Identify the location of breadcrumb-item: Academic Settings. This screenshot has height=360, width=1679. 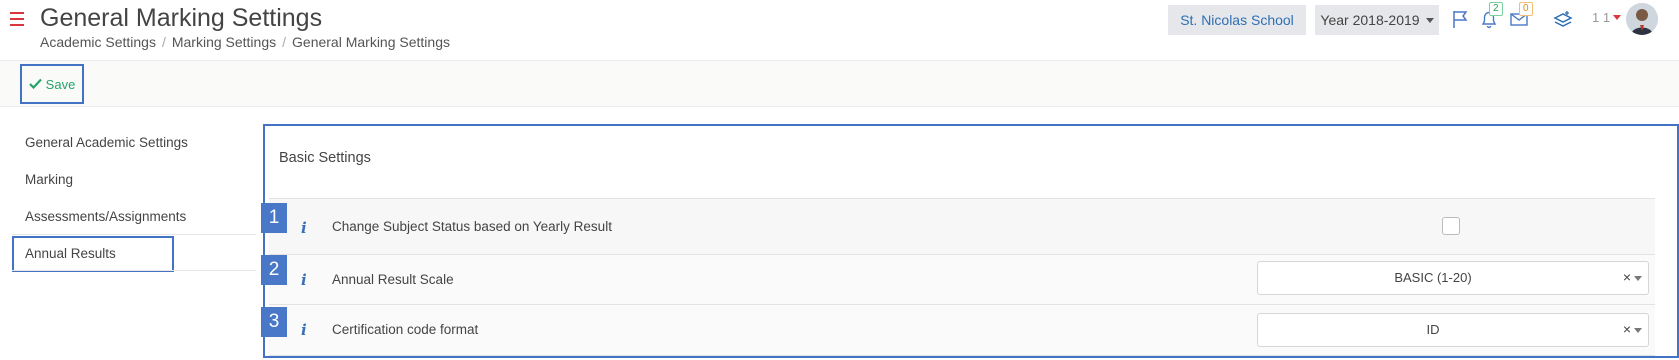
(98, 42).